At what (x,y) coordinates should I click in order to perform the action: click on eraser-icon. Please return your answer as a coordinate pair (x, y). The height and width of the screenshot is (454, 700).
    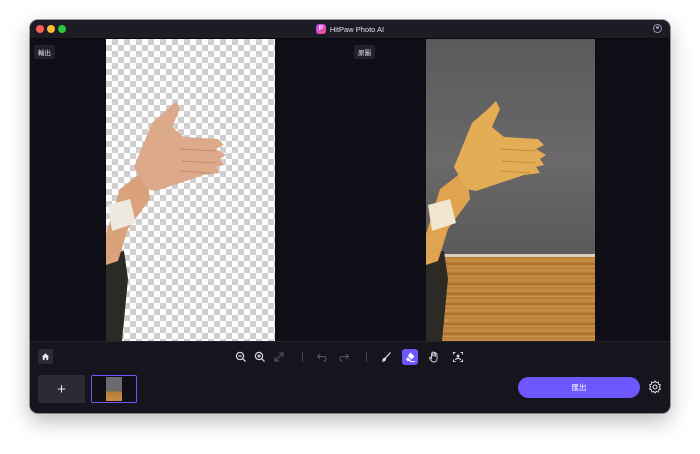
    Looking at the image, I should click on (410, 357).